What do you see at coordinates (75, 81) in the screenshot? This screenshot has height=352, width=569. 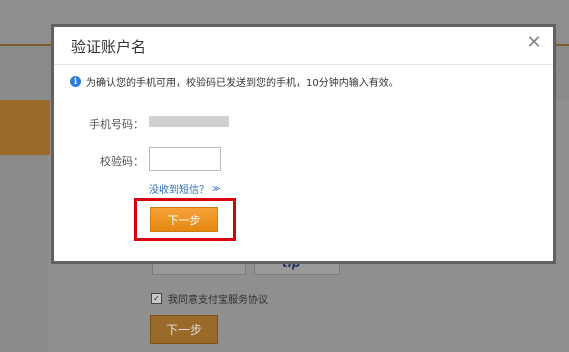 I see `info-icon: i` at bounding box center [75, 81].